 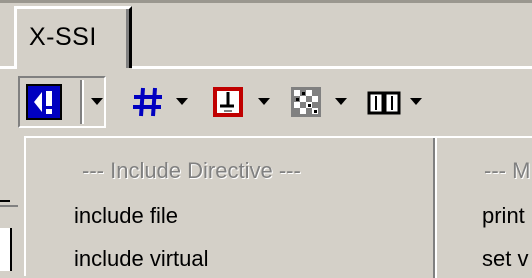 What do you see at coordinates (63, 37) in the screenshot?
I see `tab-label: X-SSI` at bounding box center [63, 37].